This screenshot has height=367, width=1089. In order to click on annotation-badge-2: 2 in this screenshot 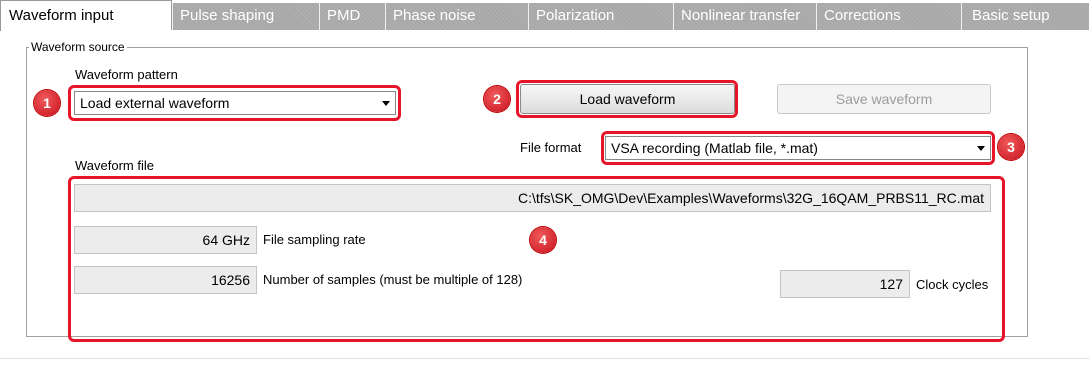, I will do `click(497, 99)`.